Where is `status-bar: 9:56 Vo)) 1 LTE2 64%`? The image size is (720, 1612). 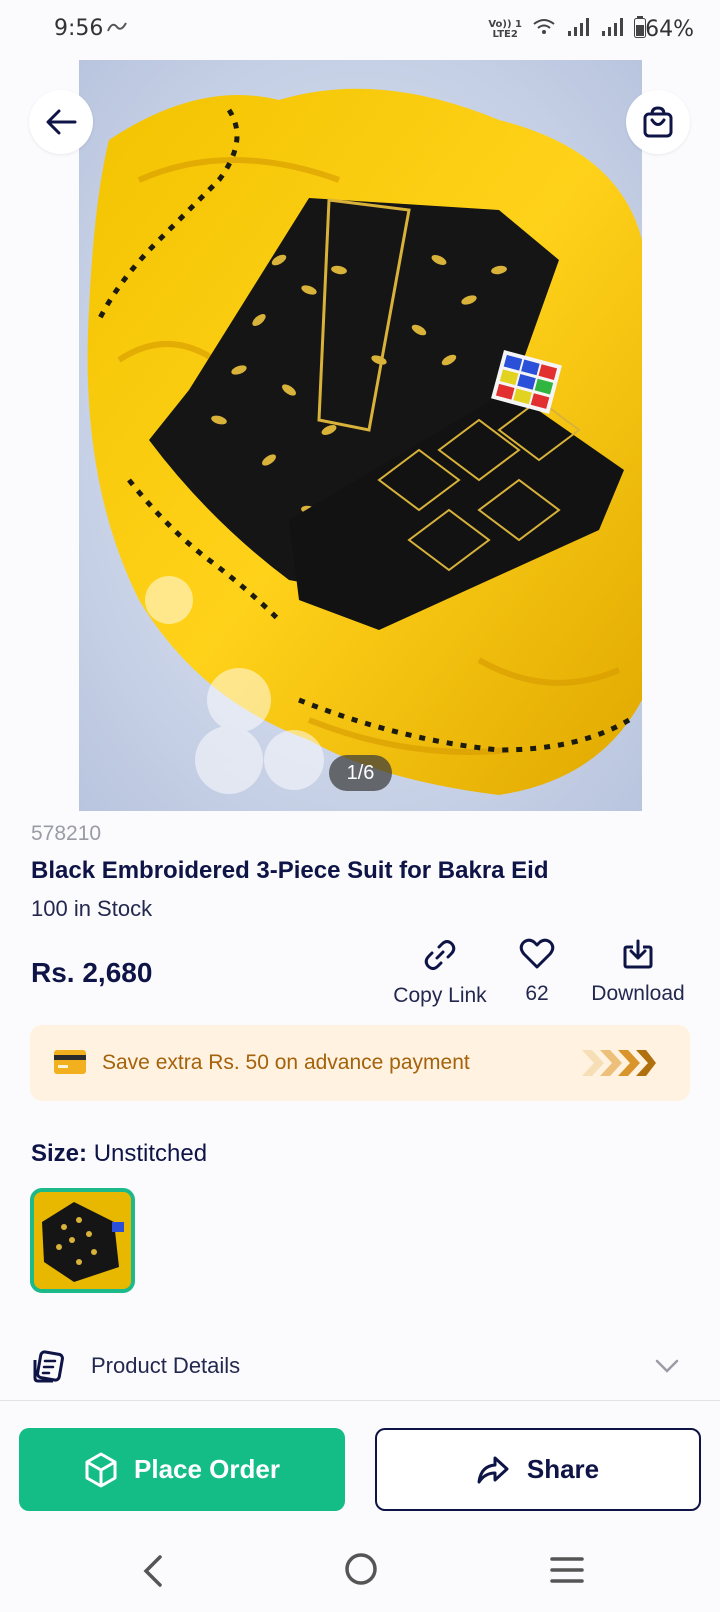 status-bar: 9:56 Vo)) 1 LTE2 64% is located at coordinates (360, 30).